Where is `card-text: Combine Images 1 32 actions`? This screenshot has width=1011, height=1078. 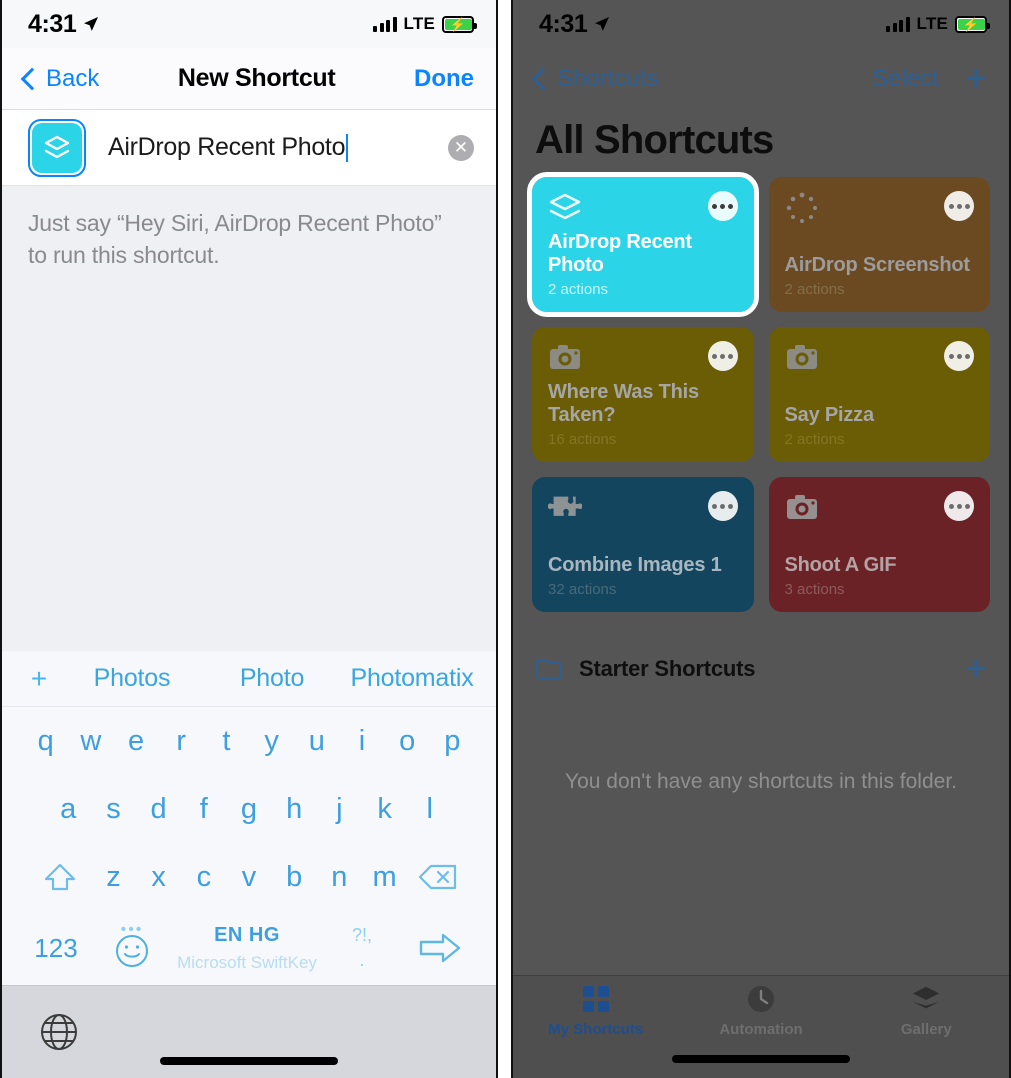 card-text: Combine Images 1 32 actions is located at coordinates (643, 576).